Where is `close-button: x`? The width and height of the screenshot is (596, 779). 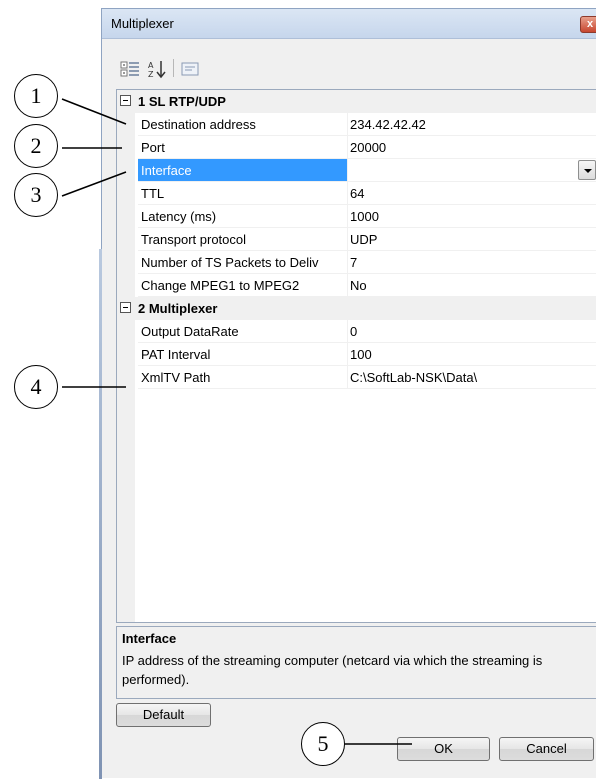
close-button: x is located at coordinates (588, 24).